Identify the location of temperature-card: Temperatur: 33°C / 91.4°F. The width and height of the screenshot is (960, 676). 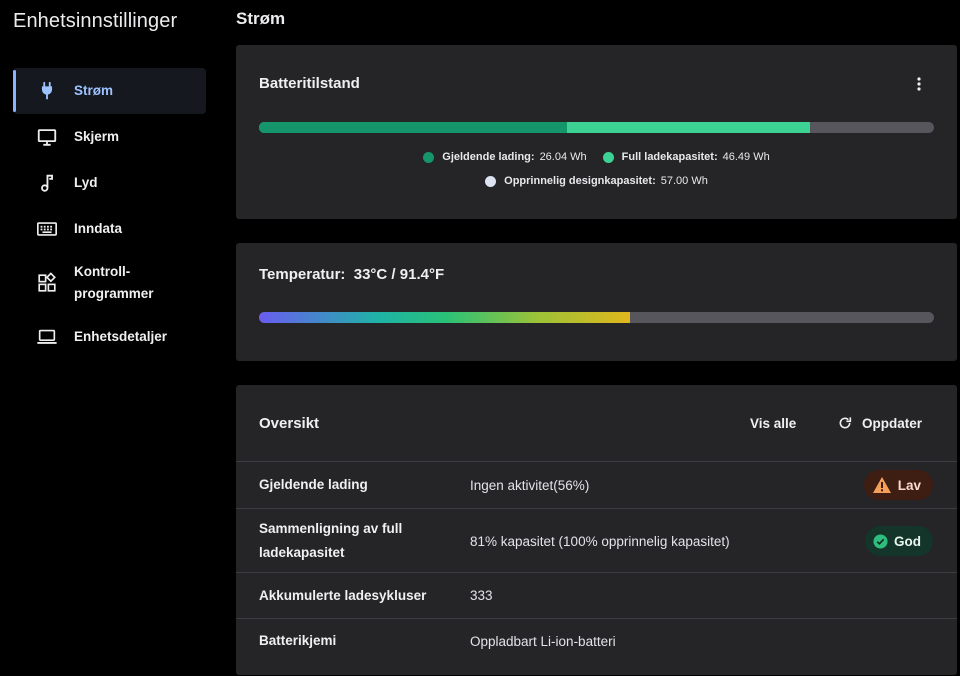
(596, 302).